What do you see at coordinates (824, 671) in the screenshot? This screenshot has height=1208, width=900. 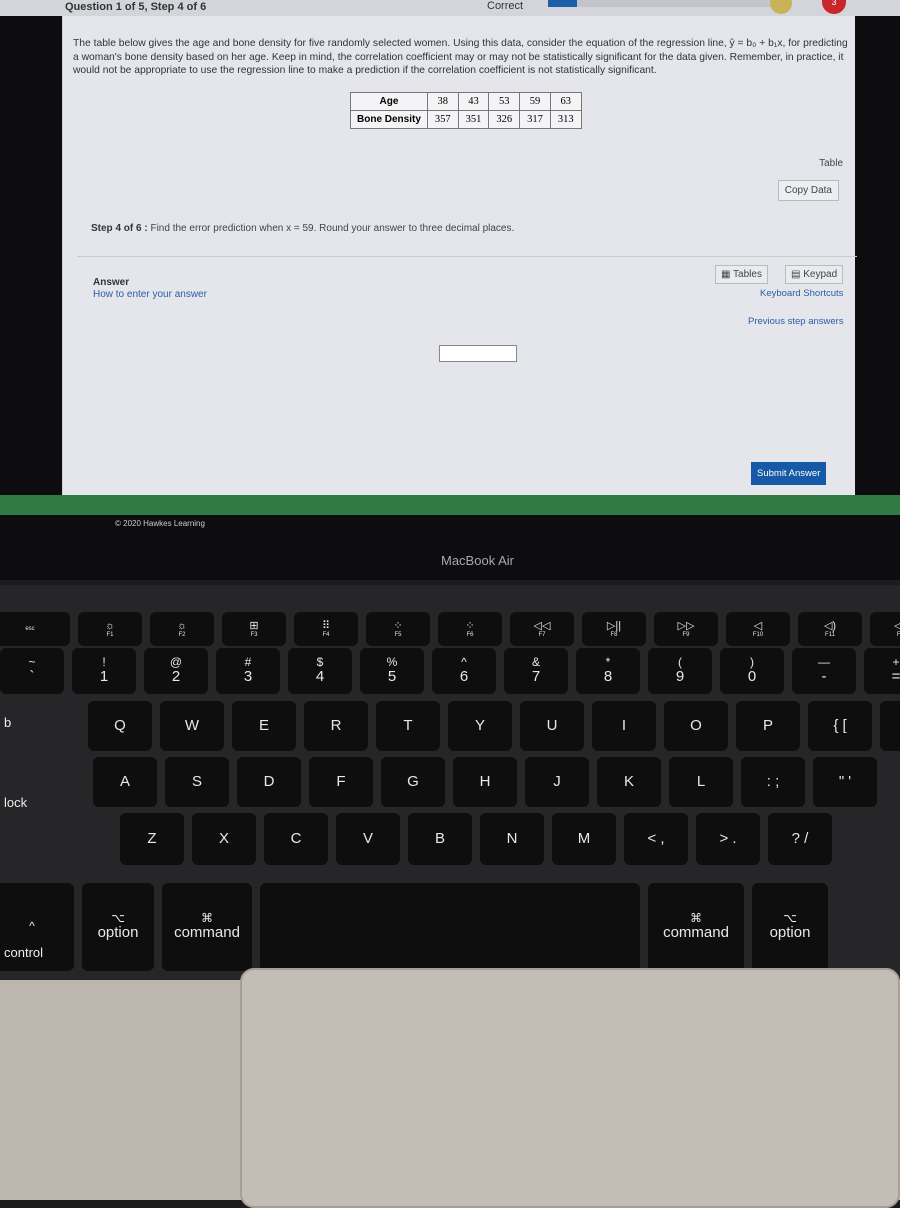 I see `key: — -` at bounding box center [824, 671].